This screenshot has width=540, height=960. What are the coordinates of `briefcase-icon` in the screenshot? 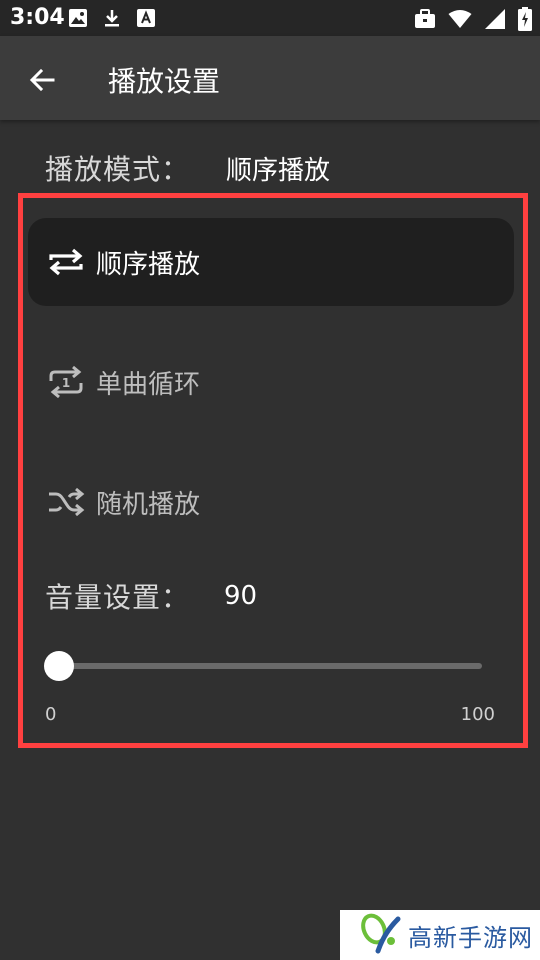 It's located at (425, 21).